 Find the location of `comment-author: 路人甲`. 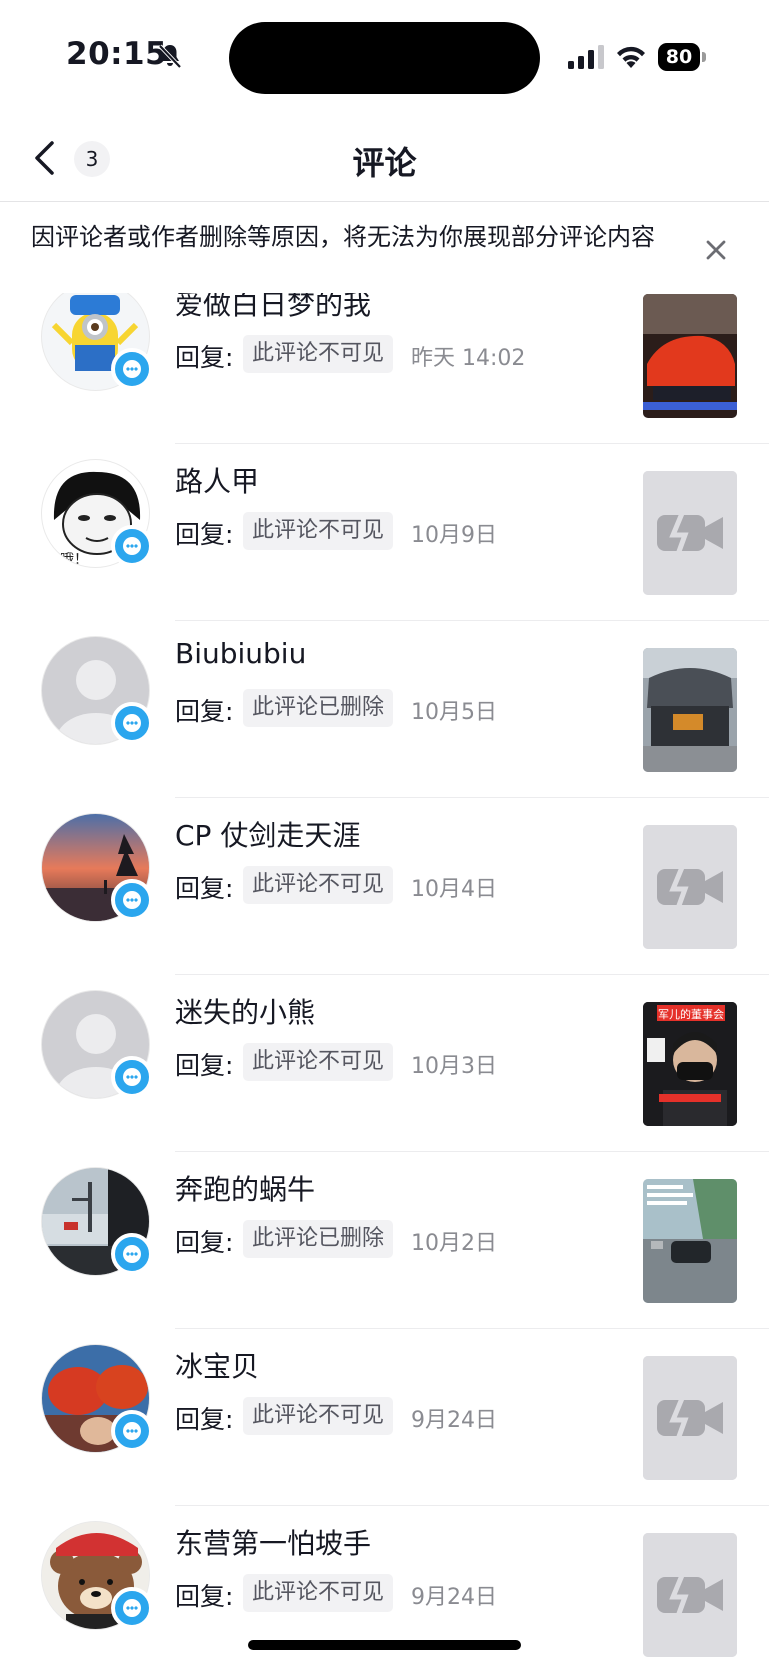

comment-author: 路人甲 is located at coordinates (217, 480).